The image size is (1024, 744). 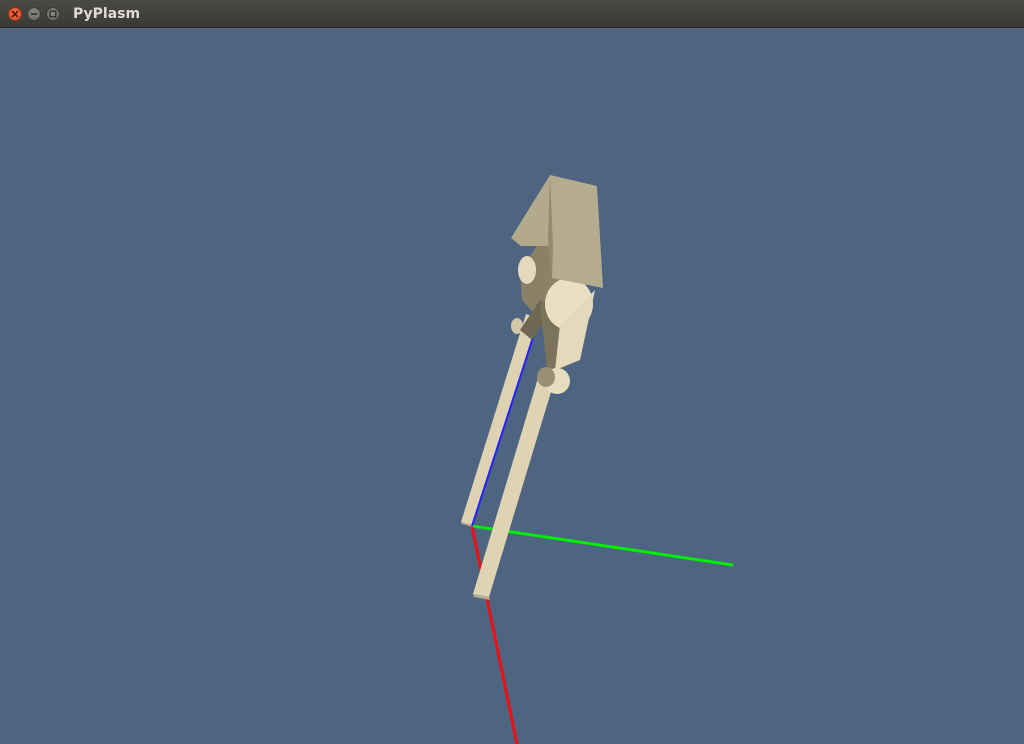 What do you see at coordinates (53, 14) in the screenshot?
I see `maximize-icon` at bounding box center [53, 14].